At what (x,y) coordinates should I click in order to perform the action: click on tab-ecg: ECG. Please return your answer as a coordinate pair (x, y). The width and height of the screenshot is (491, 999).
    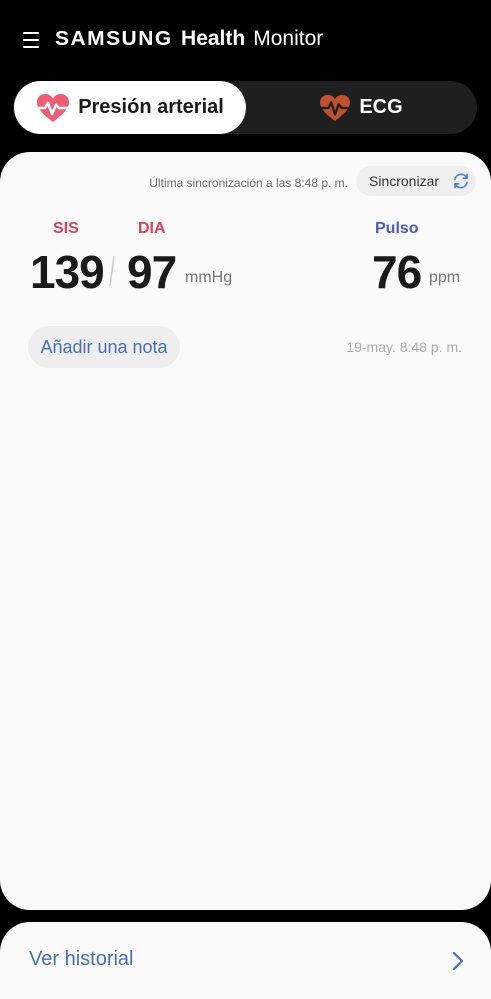
    Looking at the image, I should click on (361, 107).